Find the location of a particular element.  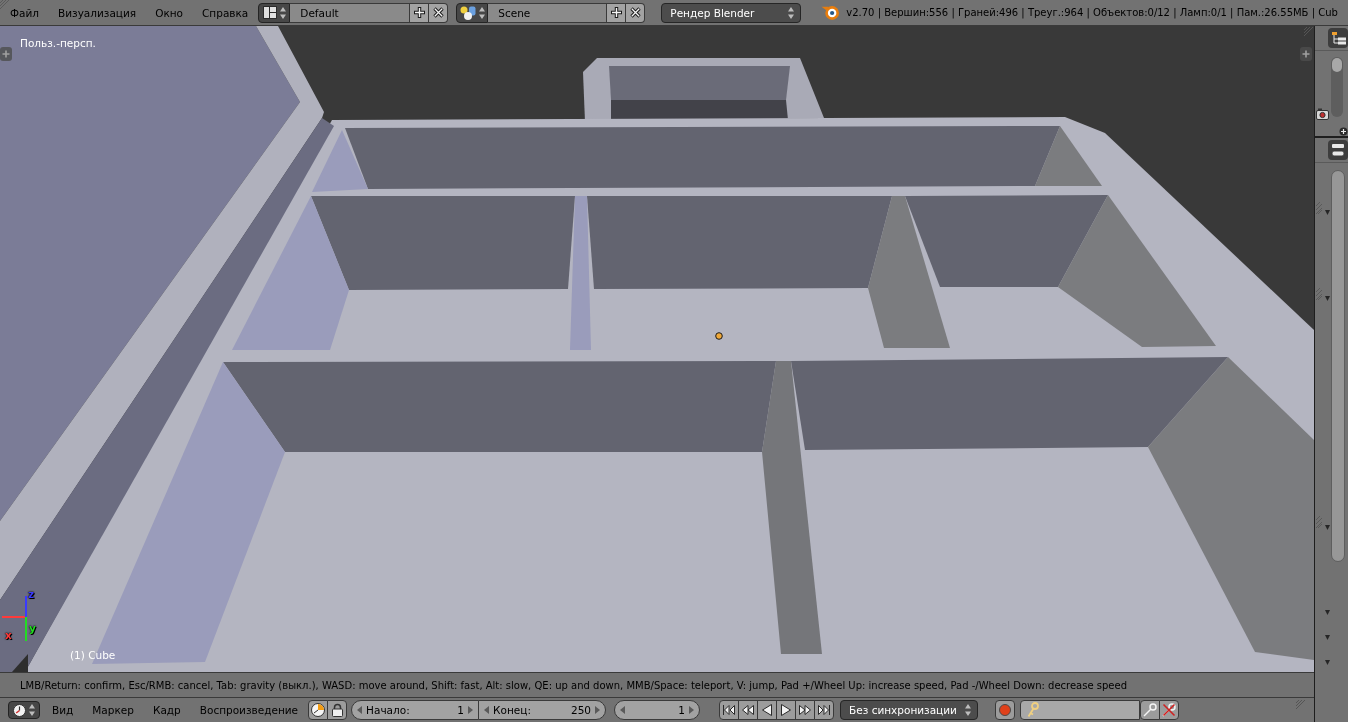

preview-range-button is located at coordinates (318, 710).